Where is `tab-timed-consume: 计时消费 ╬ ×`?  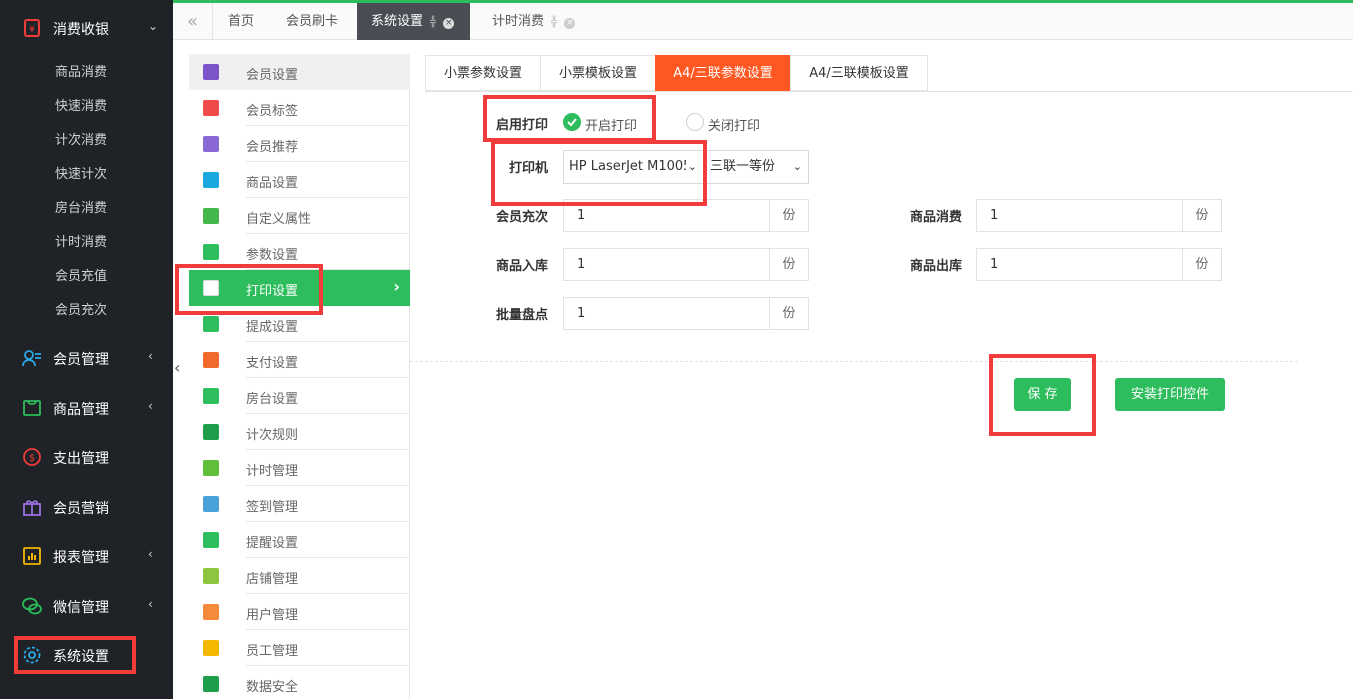 tab-timed-consume: 计时消费 ╬ × is located at coordinates (533, 21).